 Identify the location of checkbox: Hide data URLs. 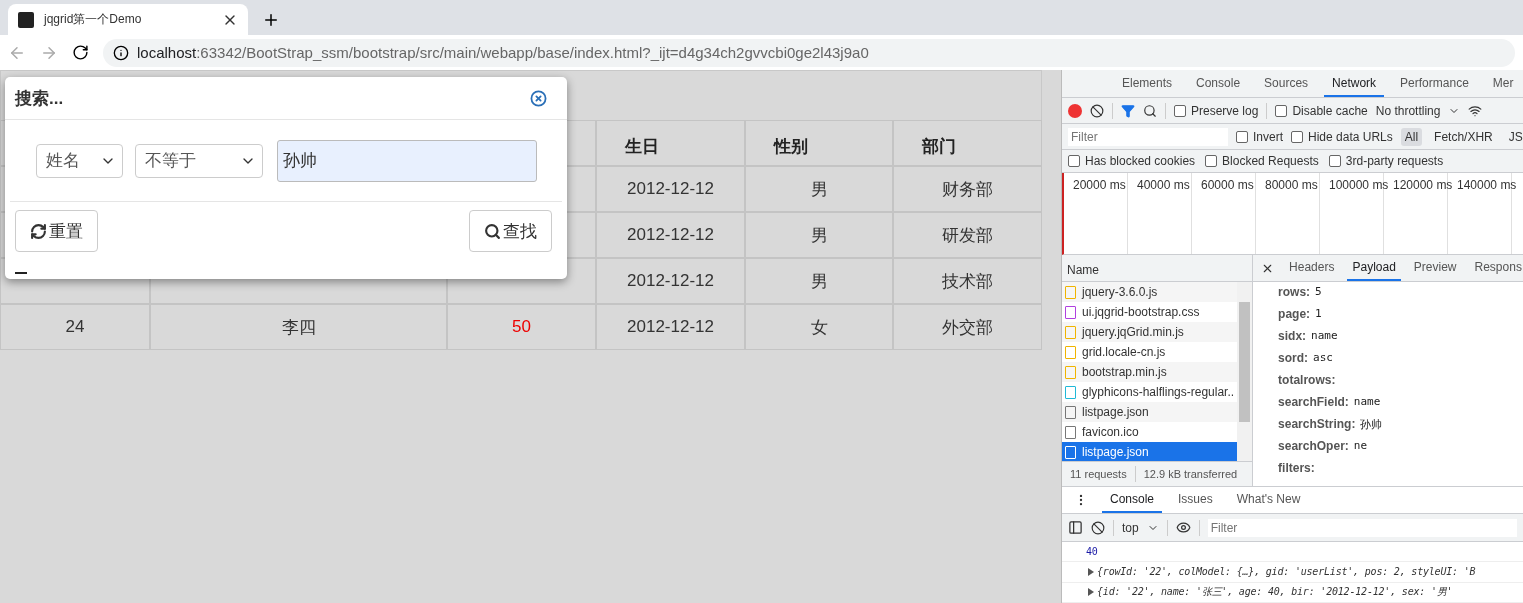
(1342, 136).